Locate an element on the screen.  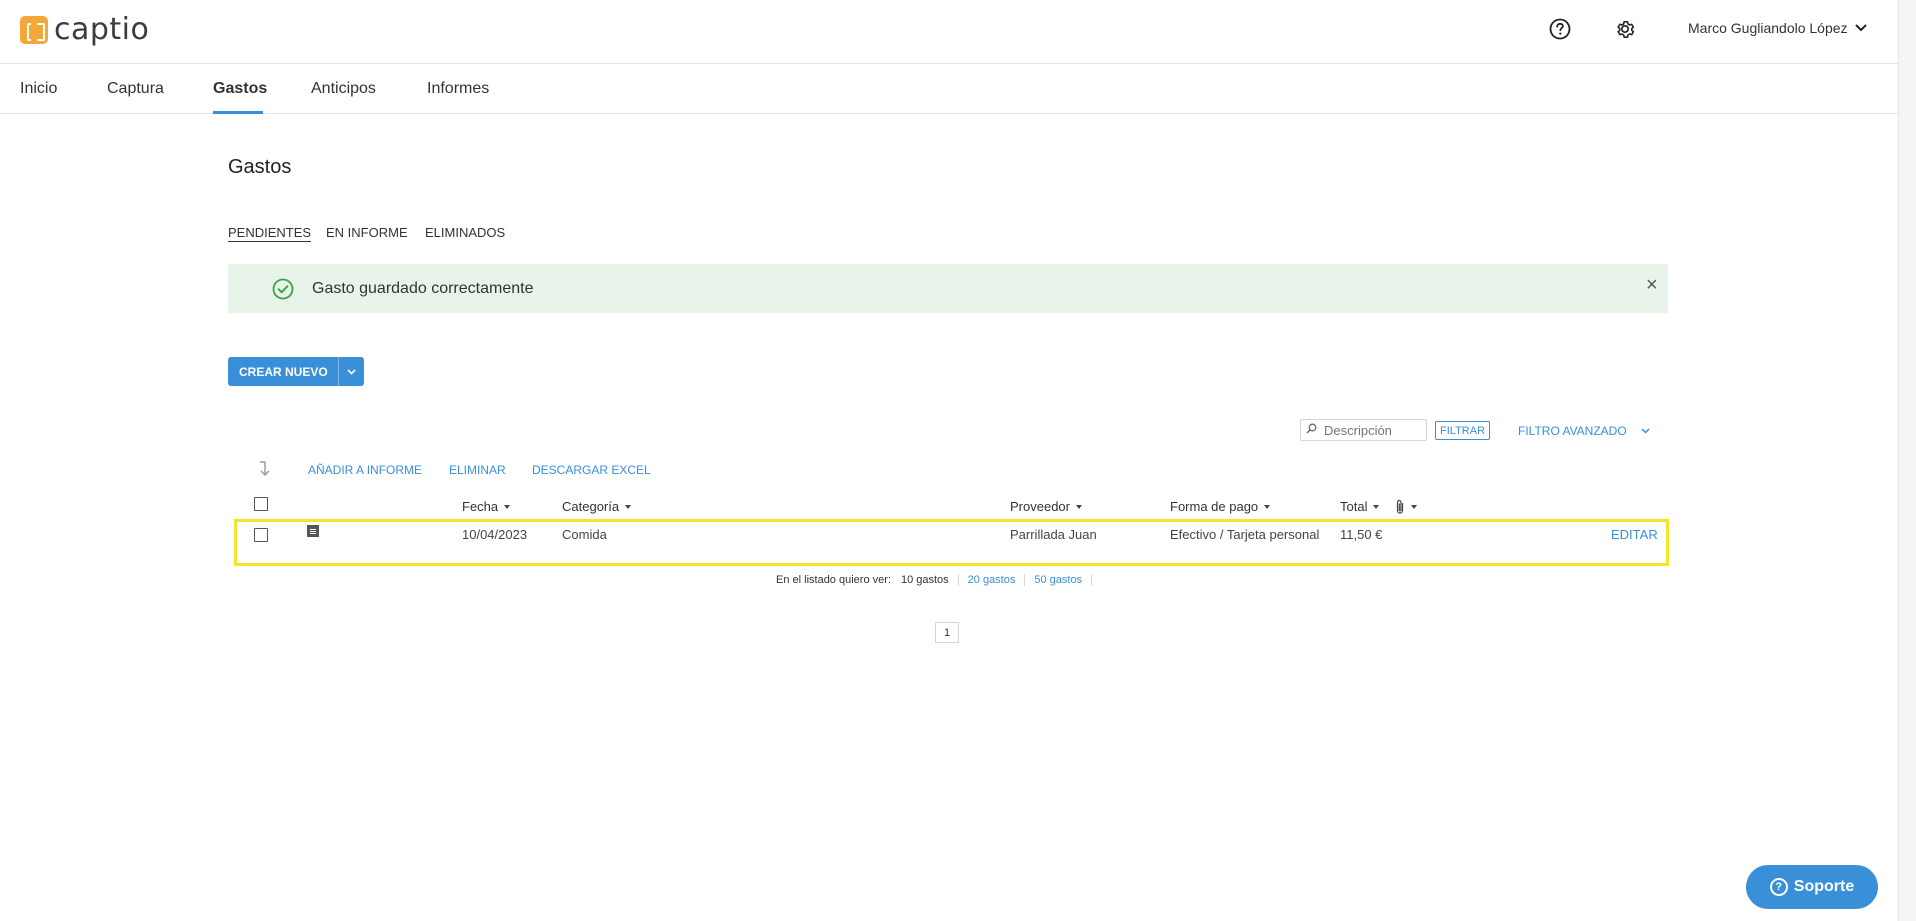
cell-total: 11,50 € is located at coordinates (1361, 534).